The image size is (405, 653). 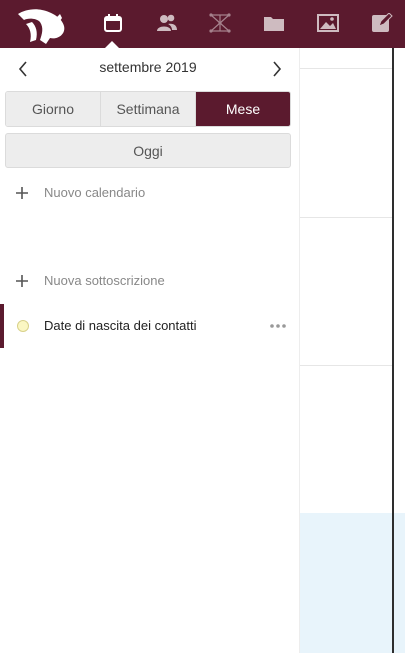 What do you see at coordinates (243, 109) in the screenshot?
I see `view-month-button: Mese` at bounding box center [243, 109].